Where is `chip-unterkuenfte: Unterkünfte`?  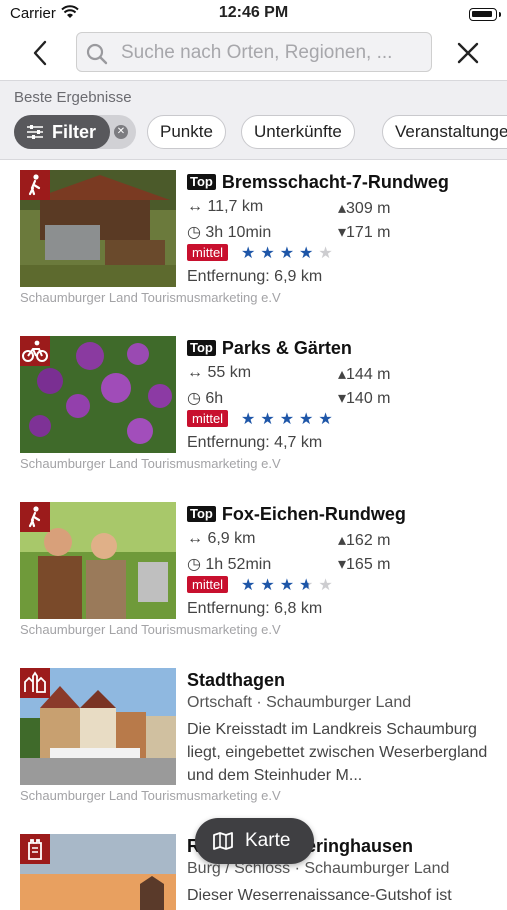
chip-unterkuenfte: Unterkünfte is located at coordinates (298, 132).